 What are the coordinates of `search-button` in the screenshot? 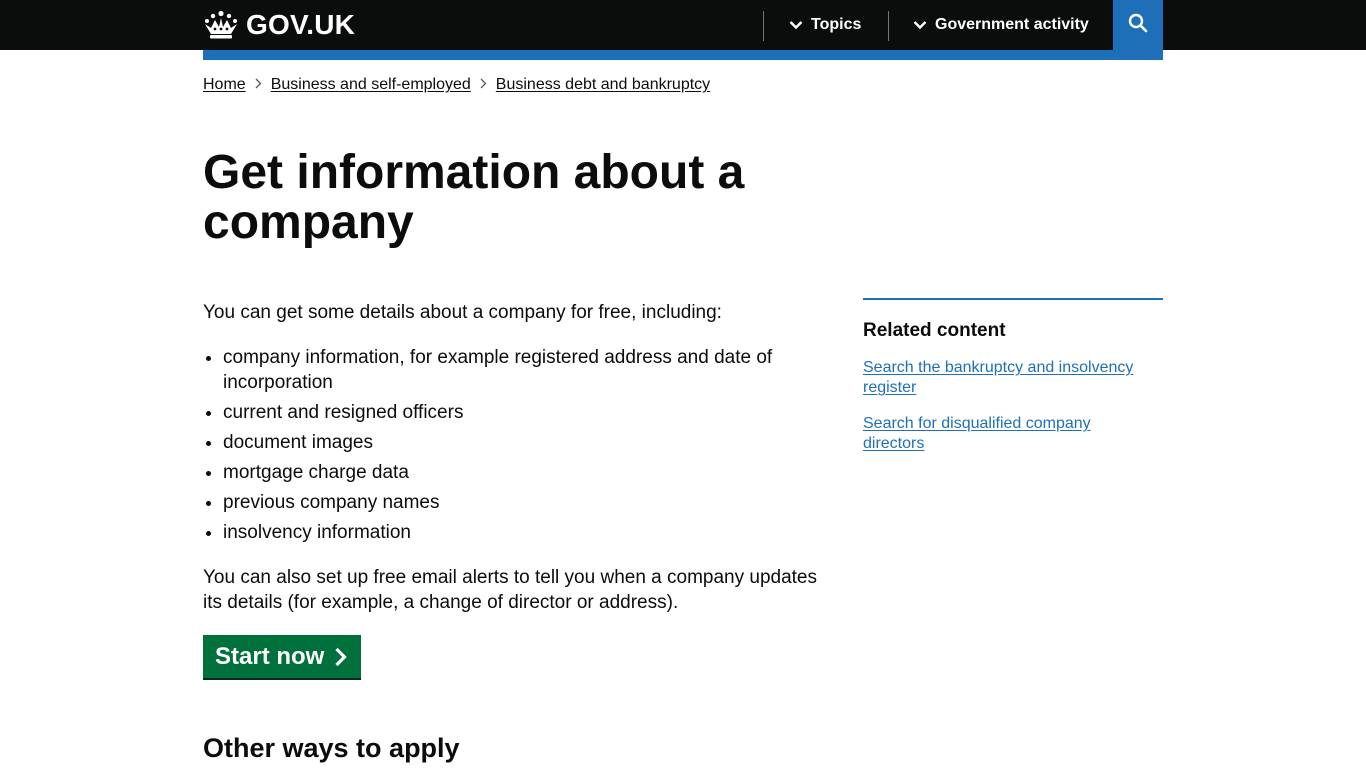 It's located at (1138, 25).